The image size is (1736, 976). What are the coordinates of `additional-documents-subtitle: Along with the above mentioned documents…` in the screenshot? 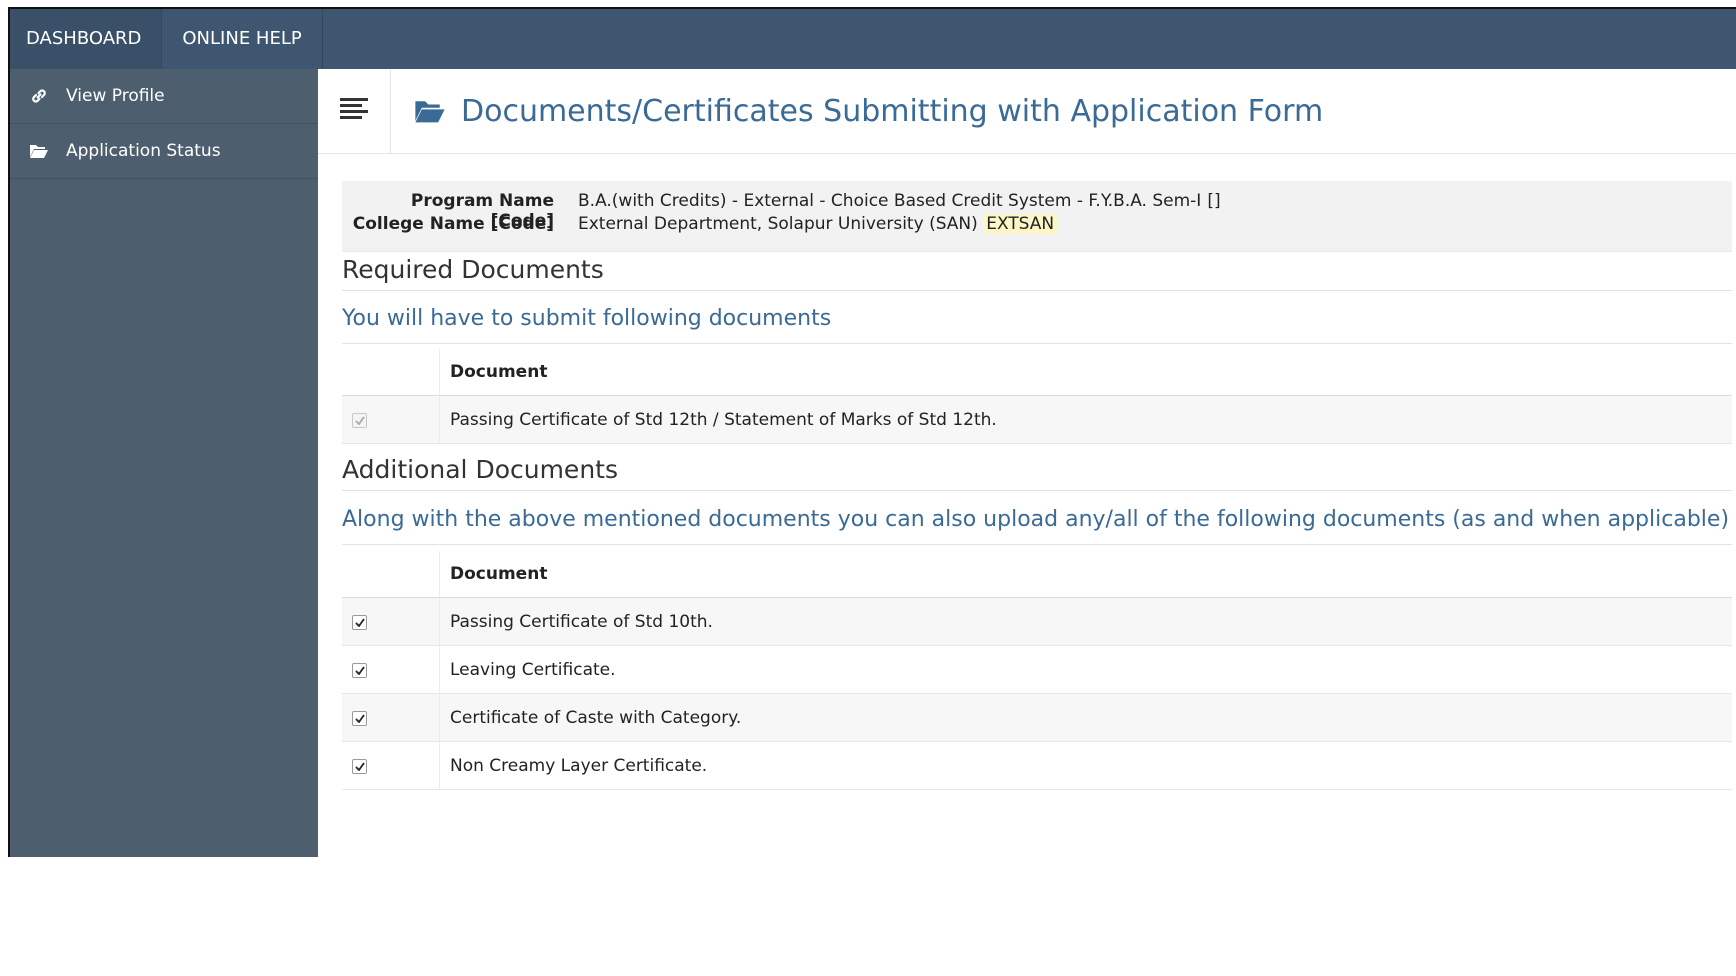 It's located at (1037, 526).